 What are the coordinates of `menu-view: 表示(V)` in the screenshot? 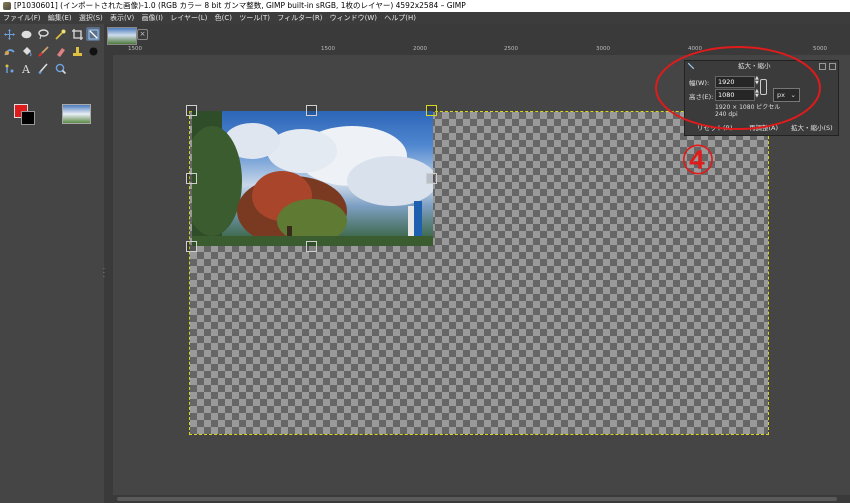 It's located at (121, 18).